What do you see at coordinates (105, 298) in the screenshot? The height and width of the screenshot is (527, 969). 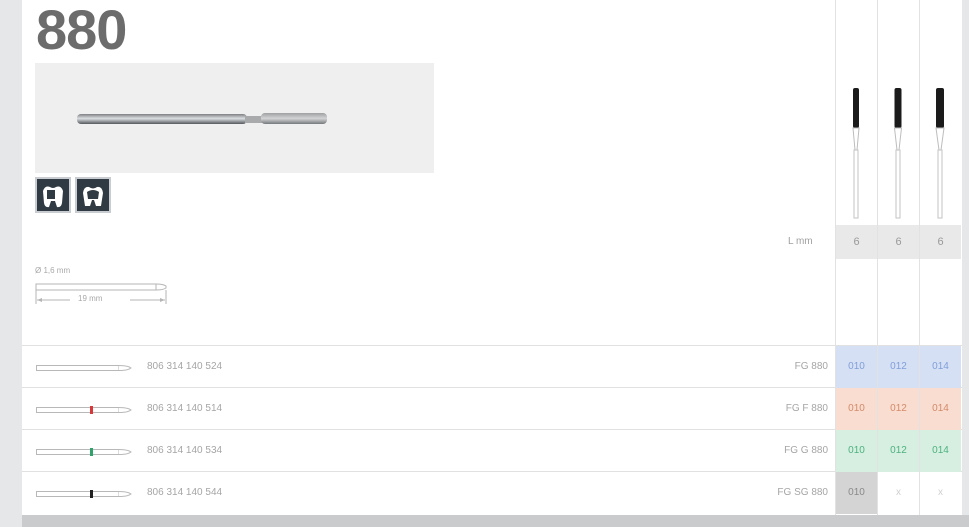 I see `dimension-drawing` at bounding box center [105, 298].